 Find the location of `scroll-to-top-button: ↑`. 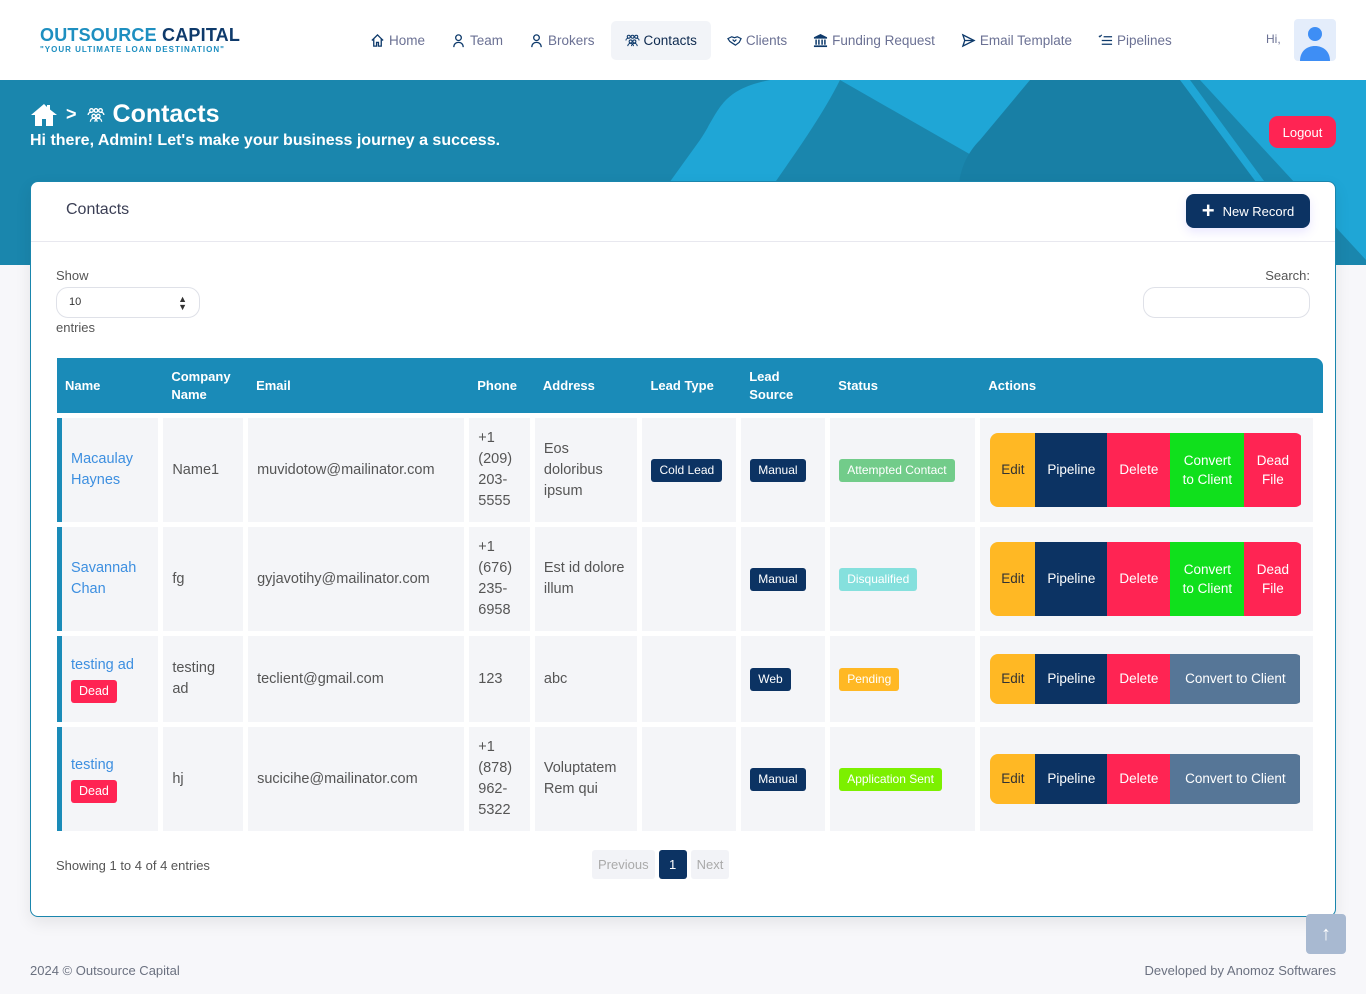

scroll-to-top-button: ↑ is located at coordinates (1326, 934).